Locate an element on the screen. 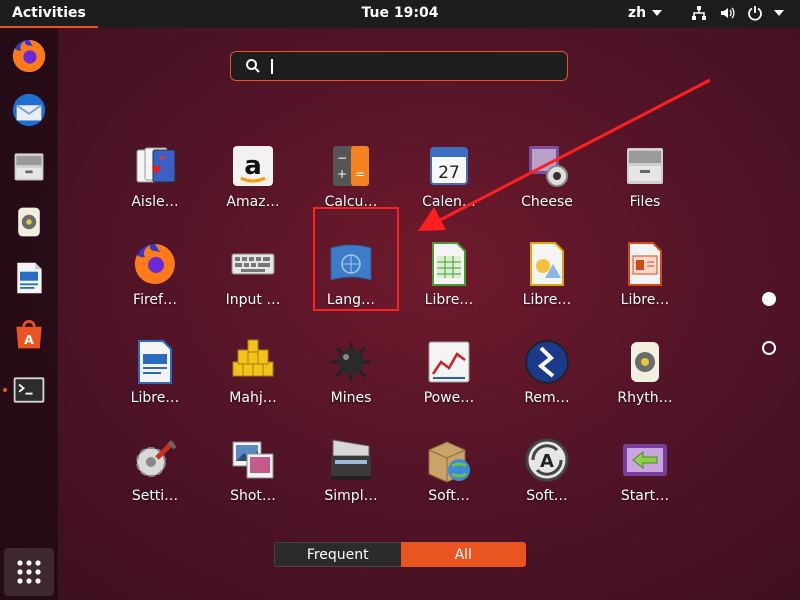 The width and height of the screenshot is (800, 600). dock-thunderbird is located at coordinates (29, 110).